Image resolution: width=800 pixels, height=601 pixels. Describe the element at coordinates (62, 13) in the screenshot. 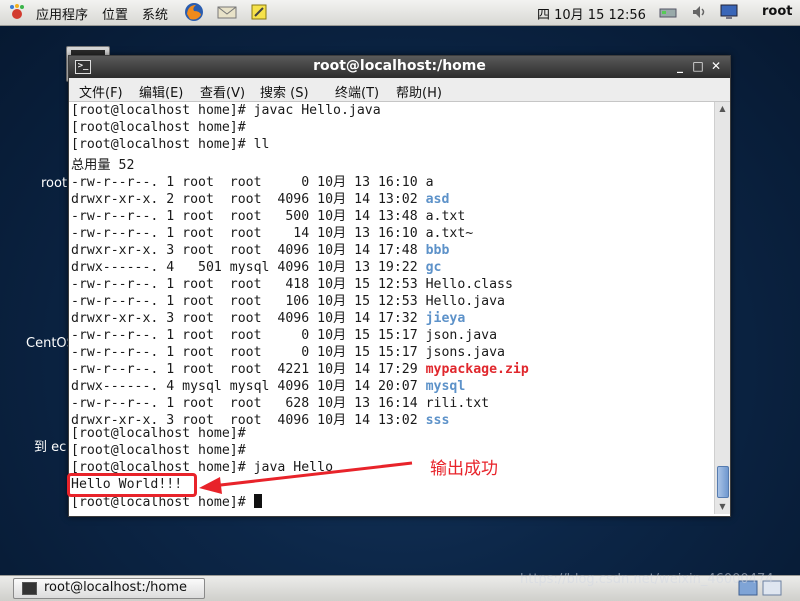

I see `menu-applications: 应用程序` at that location.